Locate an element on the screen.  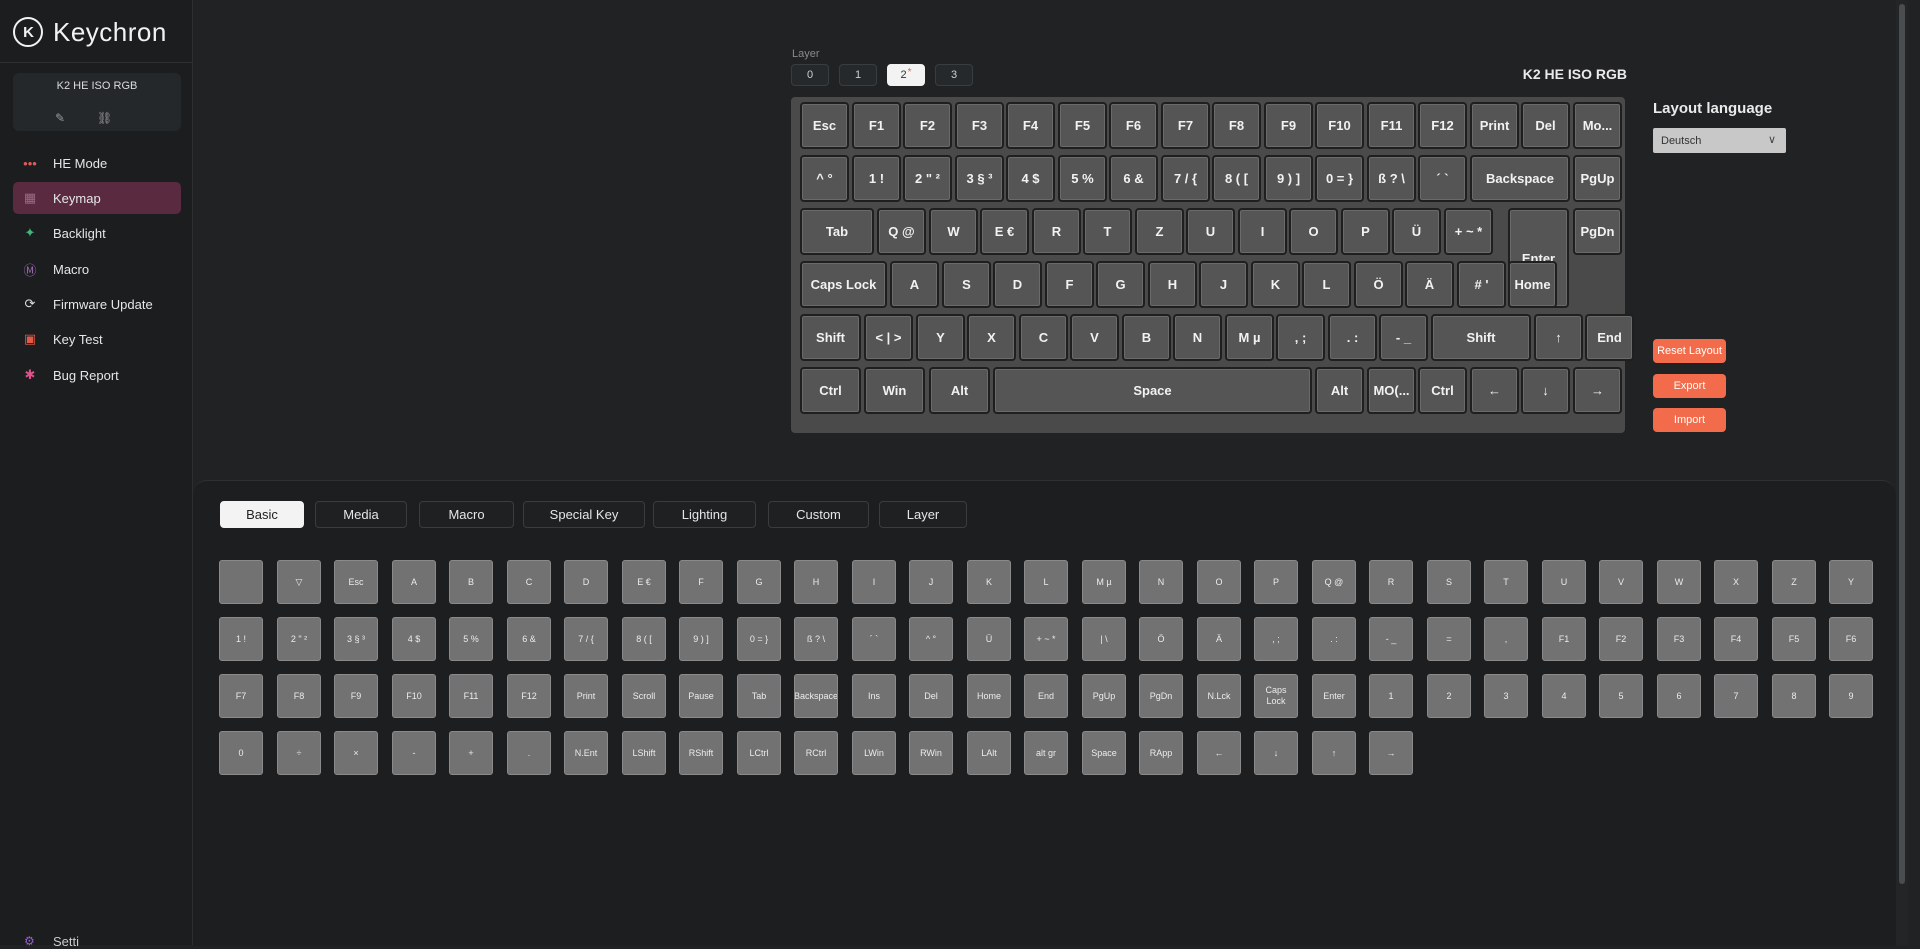
key-f9: F9 is located at coordinates (1288, 125).